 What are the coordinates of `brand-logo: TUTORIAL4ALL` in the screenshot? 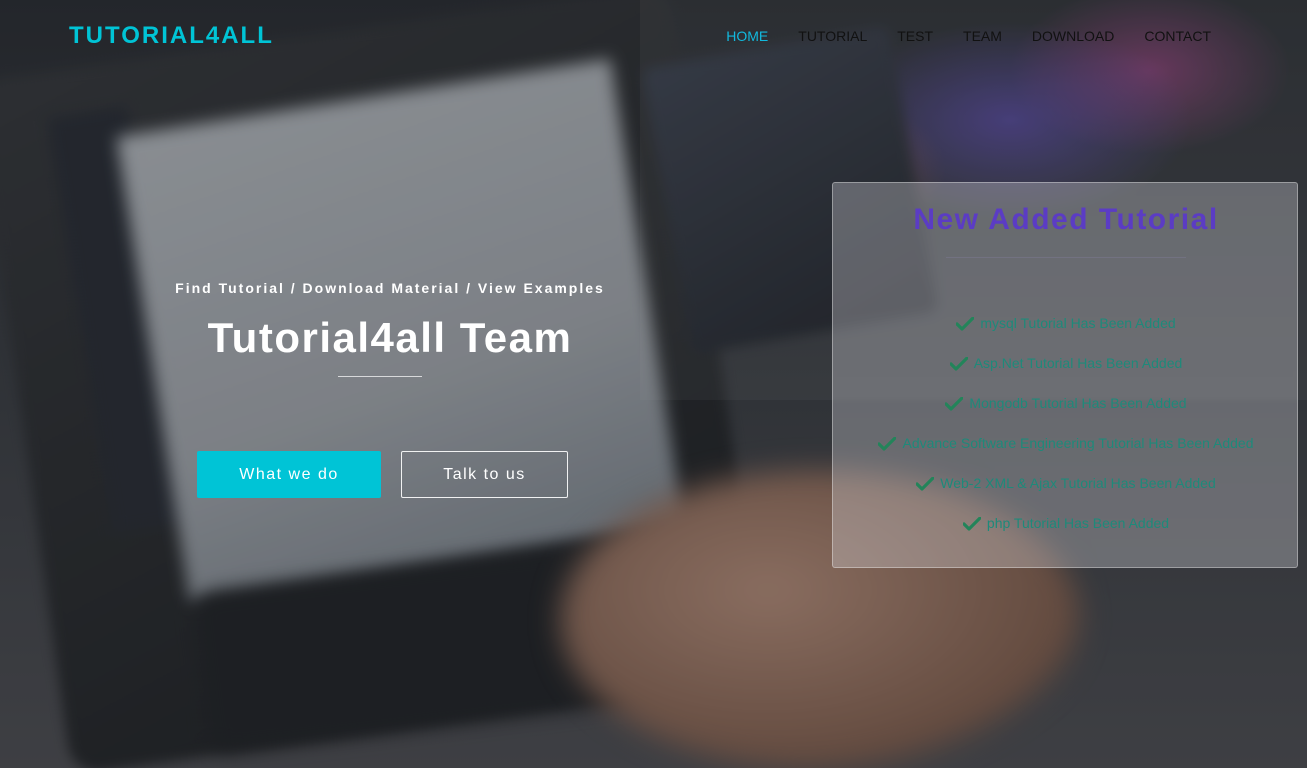 It's located at (171, 36).